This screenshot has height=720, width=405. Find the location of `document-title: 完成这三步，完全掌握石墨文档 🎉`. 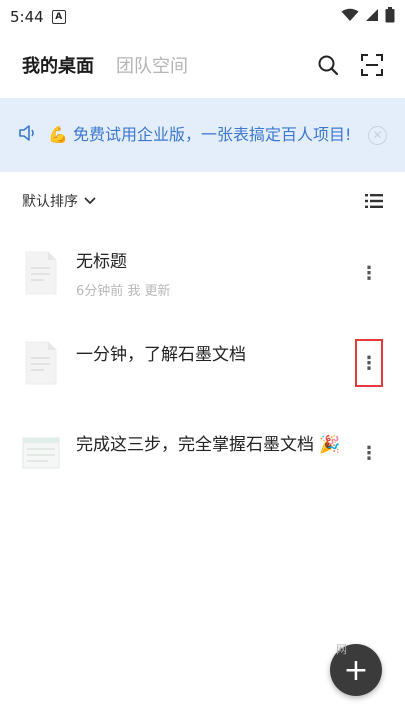

document-title: 完成这三步，完全掌握石墨文档 🎉 is located at coordinates (208, 444).